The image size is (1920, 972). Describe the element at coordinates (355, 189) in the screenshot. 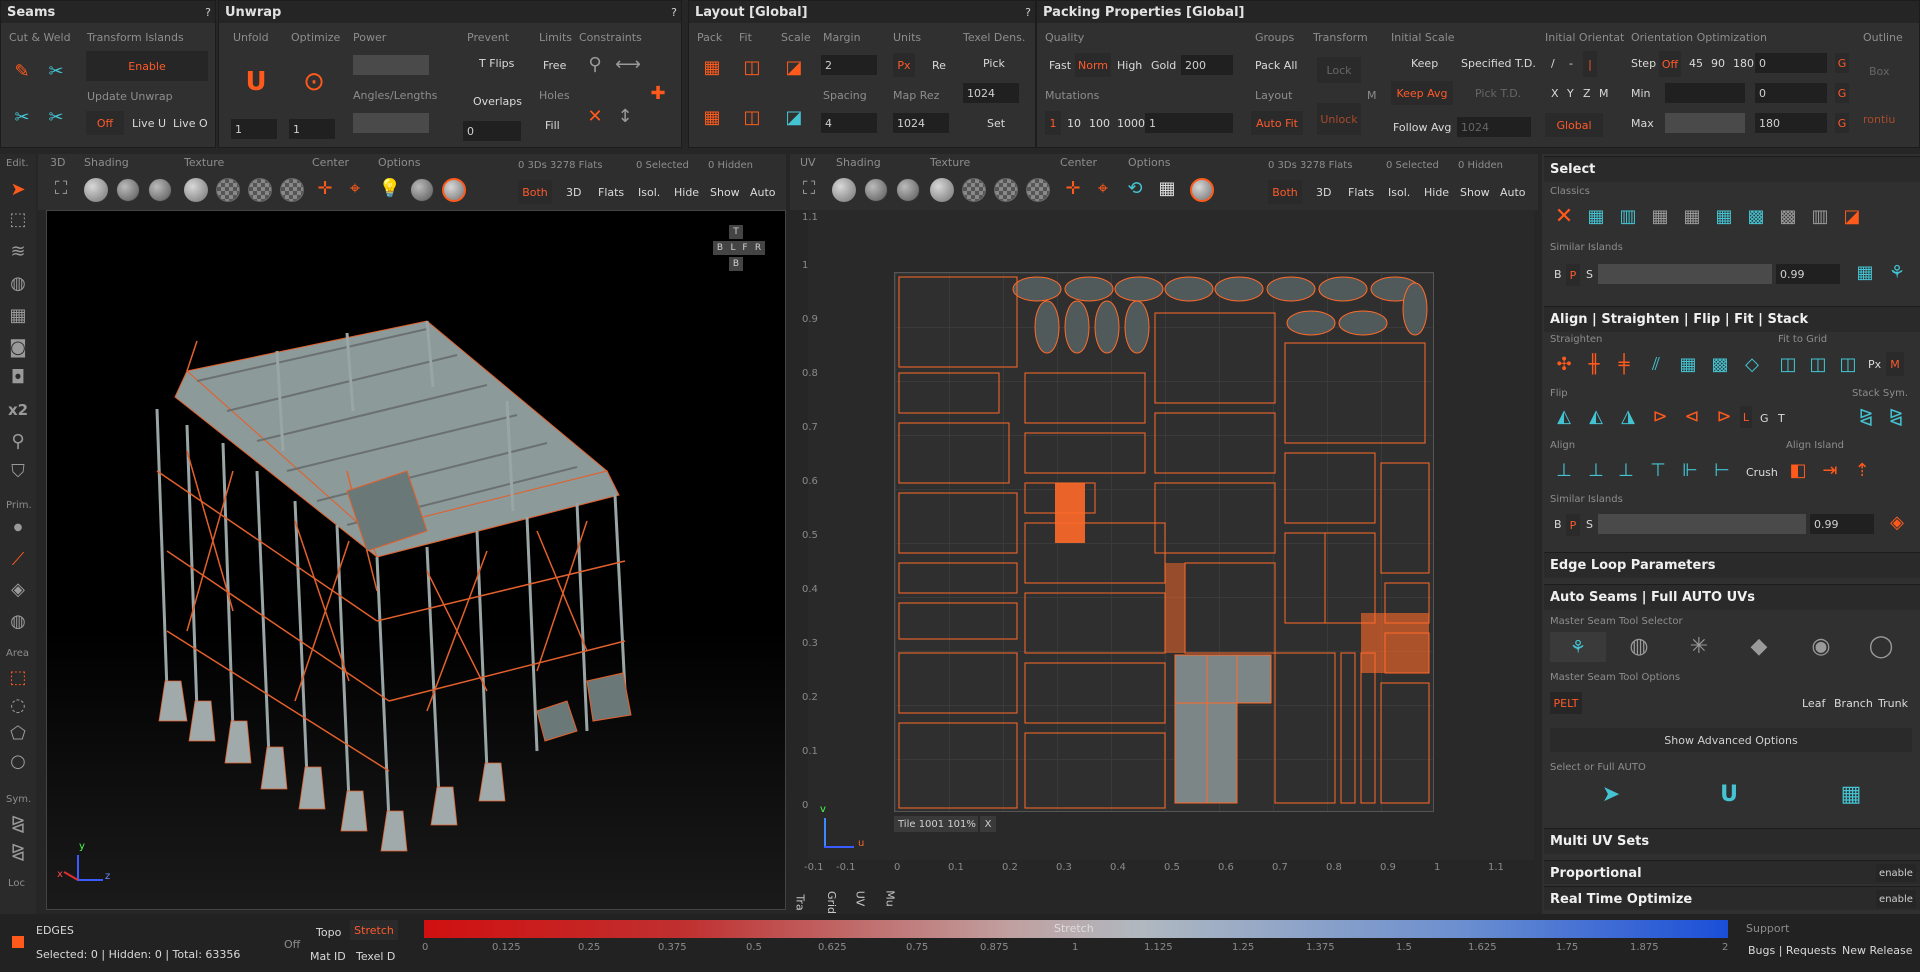

I see `vp3d-center-target-icon: ⌖` at that location.